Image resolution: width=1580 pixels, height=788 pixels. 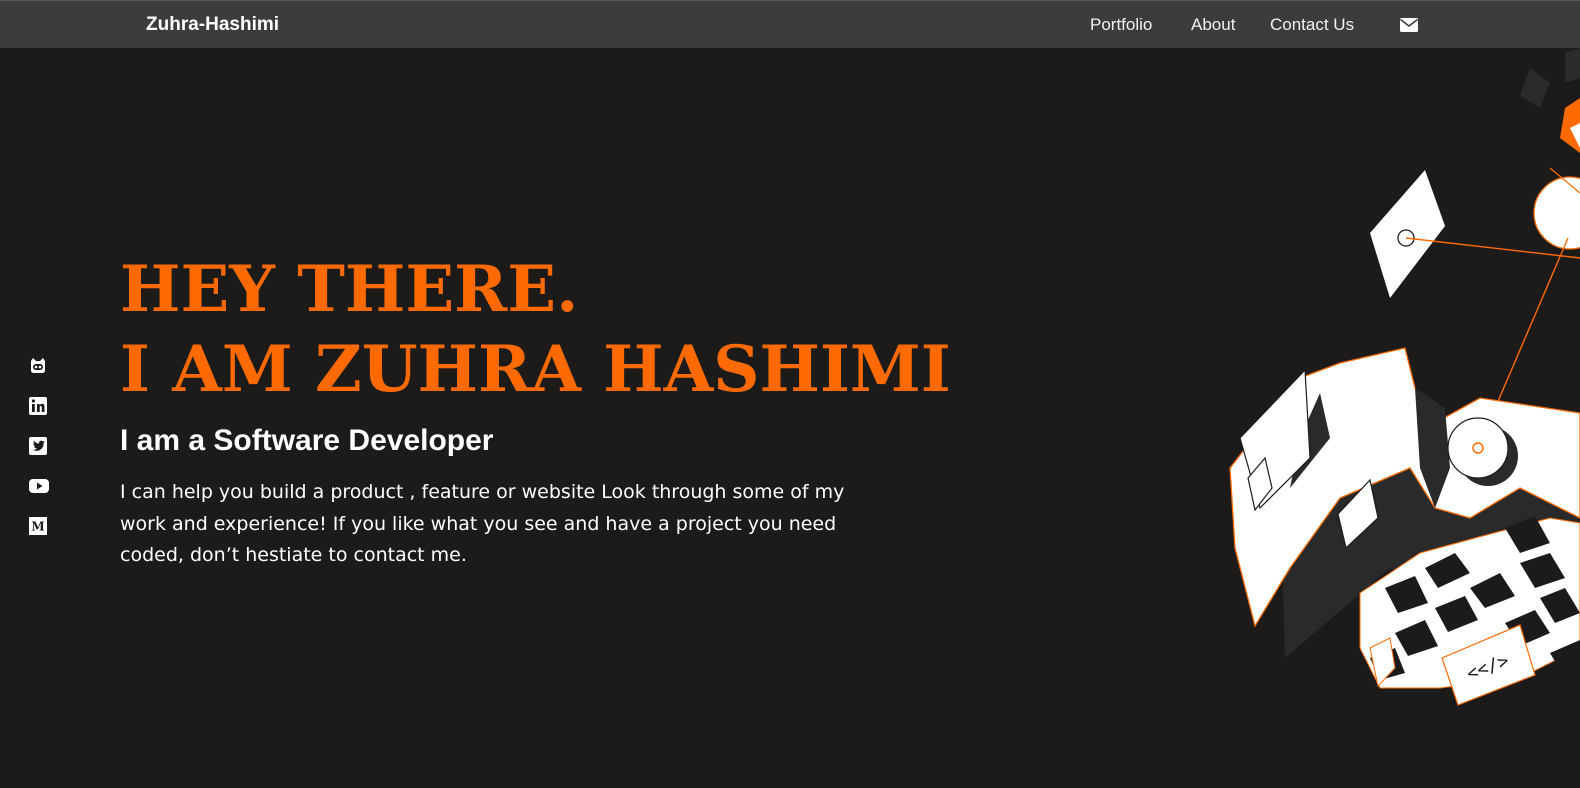 What do you see at coordinates (38, 446) in the screenshot?
I see `twitter-icon` at bounding box center [38, 446].